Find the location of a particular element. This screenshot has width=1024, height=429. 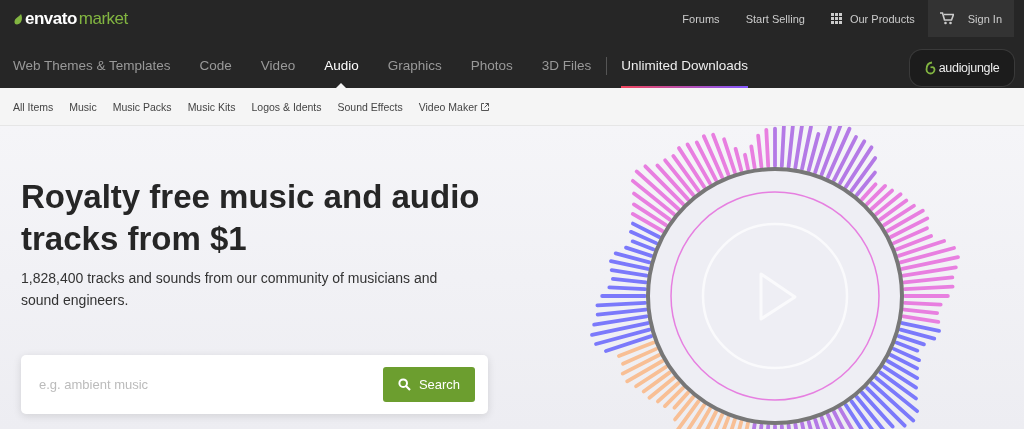

logo-text: envato is located at coordinates (51, 19).